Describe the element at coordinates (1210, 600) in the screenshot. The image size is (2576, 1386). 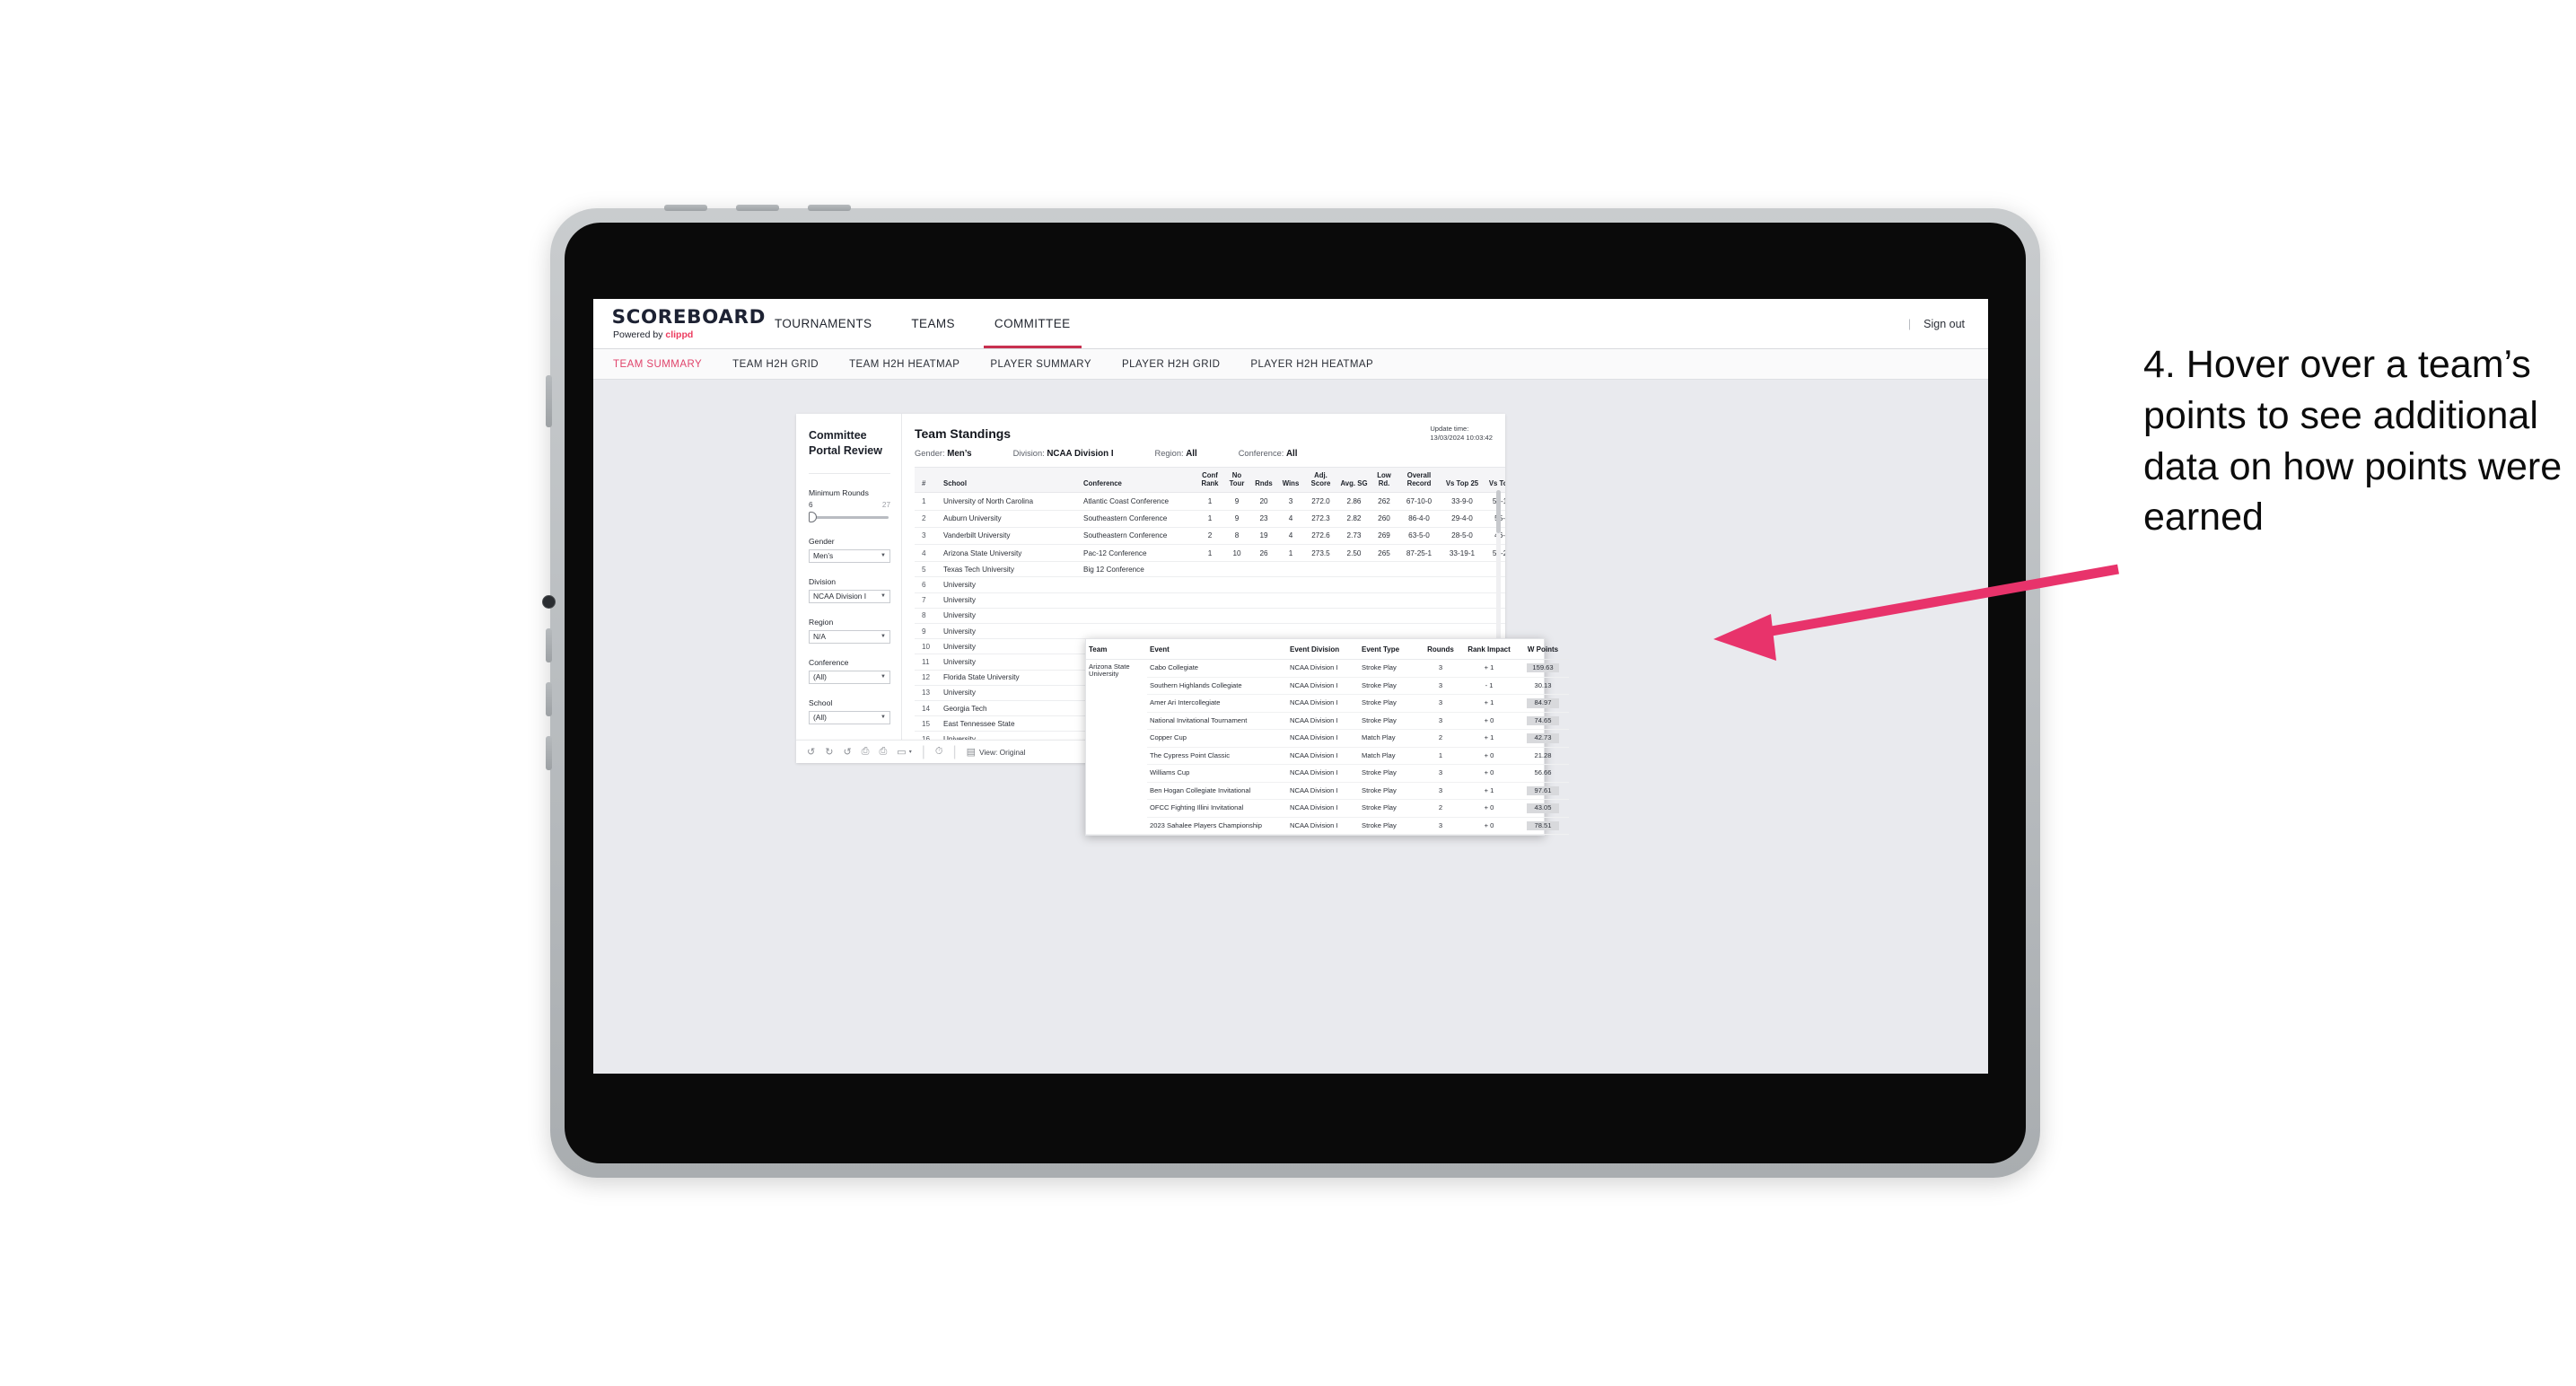
I see `table-row: 7 University` at that location.